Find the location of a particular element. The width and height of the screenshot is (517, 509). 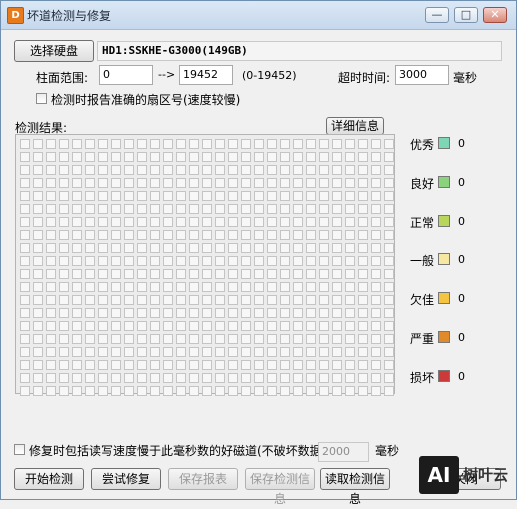

cylinder-range-hint: (0-19452) is located at coordinates (269, 75).